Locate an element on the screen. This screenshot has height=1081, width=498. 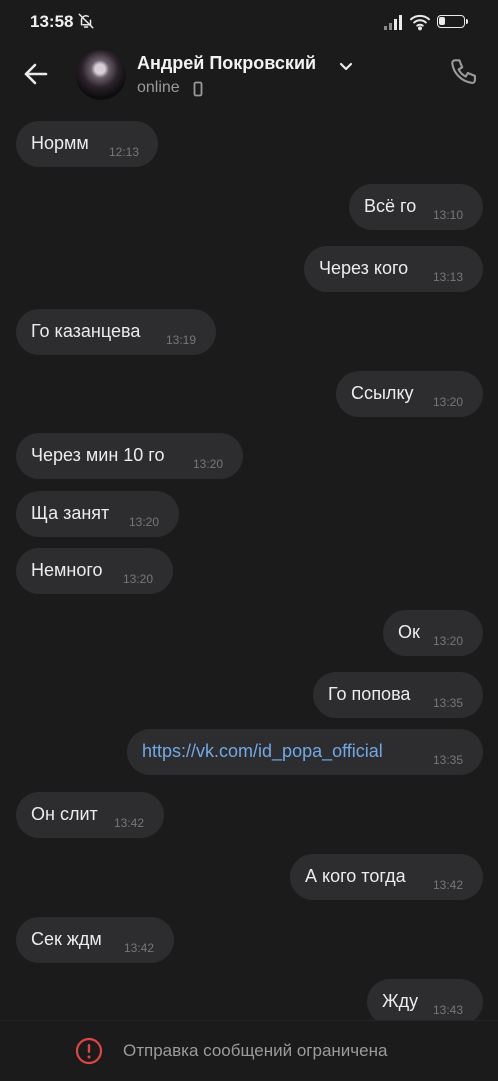
back-button is located at coordinates (36, 74).